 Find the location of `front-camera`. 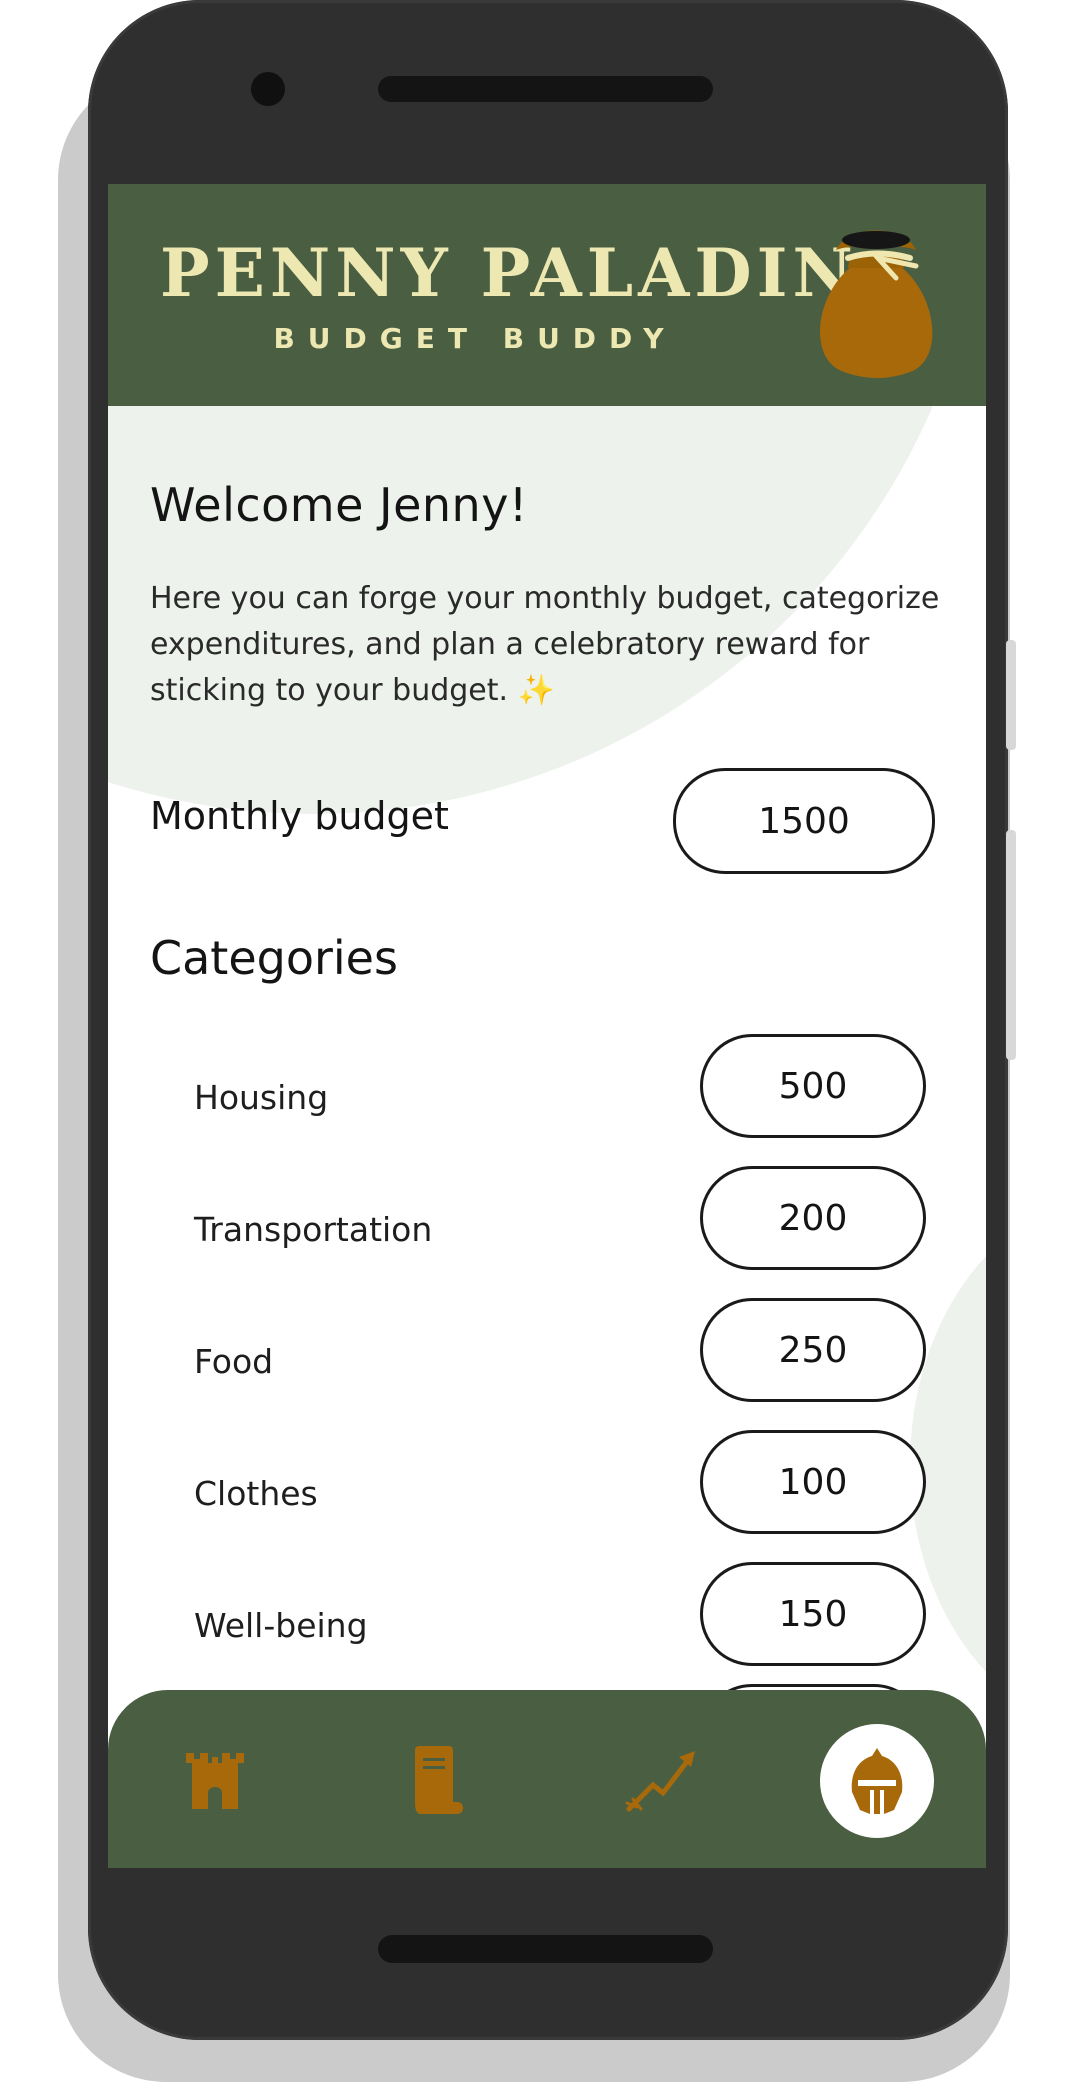

front-camera is located at coordinates (268, 89).